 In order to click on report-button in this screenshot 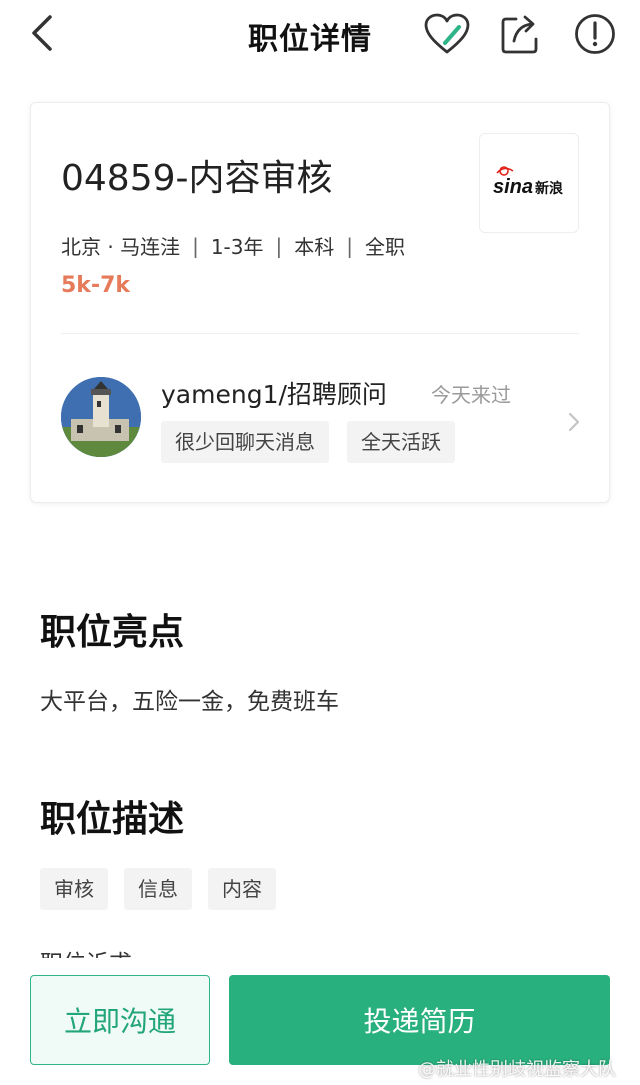, I will do `click(595, 34)`.